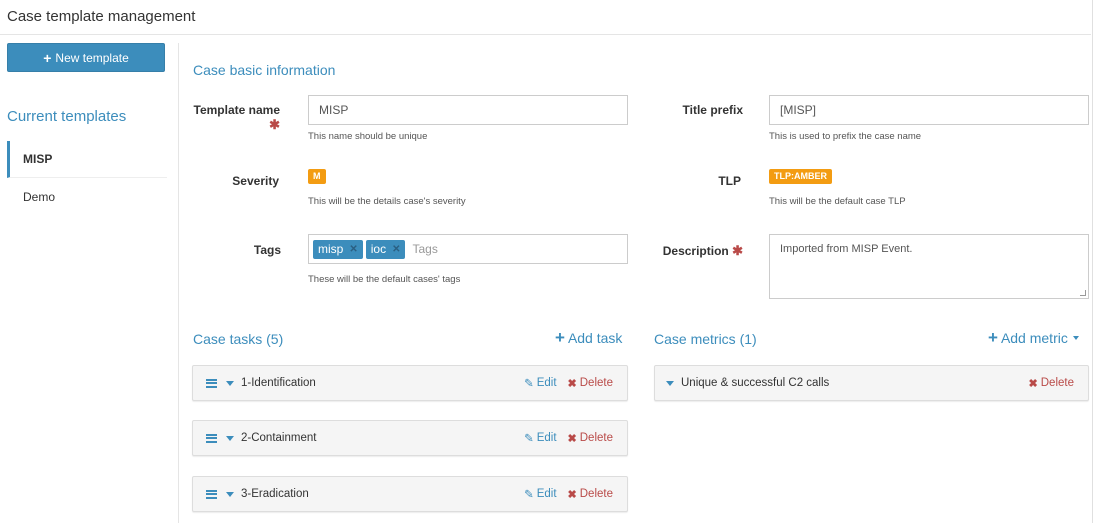  What do you see at coordinates (871, 383) in the screenshot?
I see `metric-row: Unique & successful C2 calls ✖ Delete` at bounding box center [871, 383].